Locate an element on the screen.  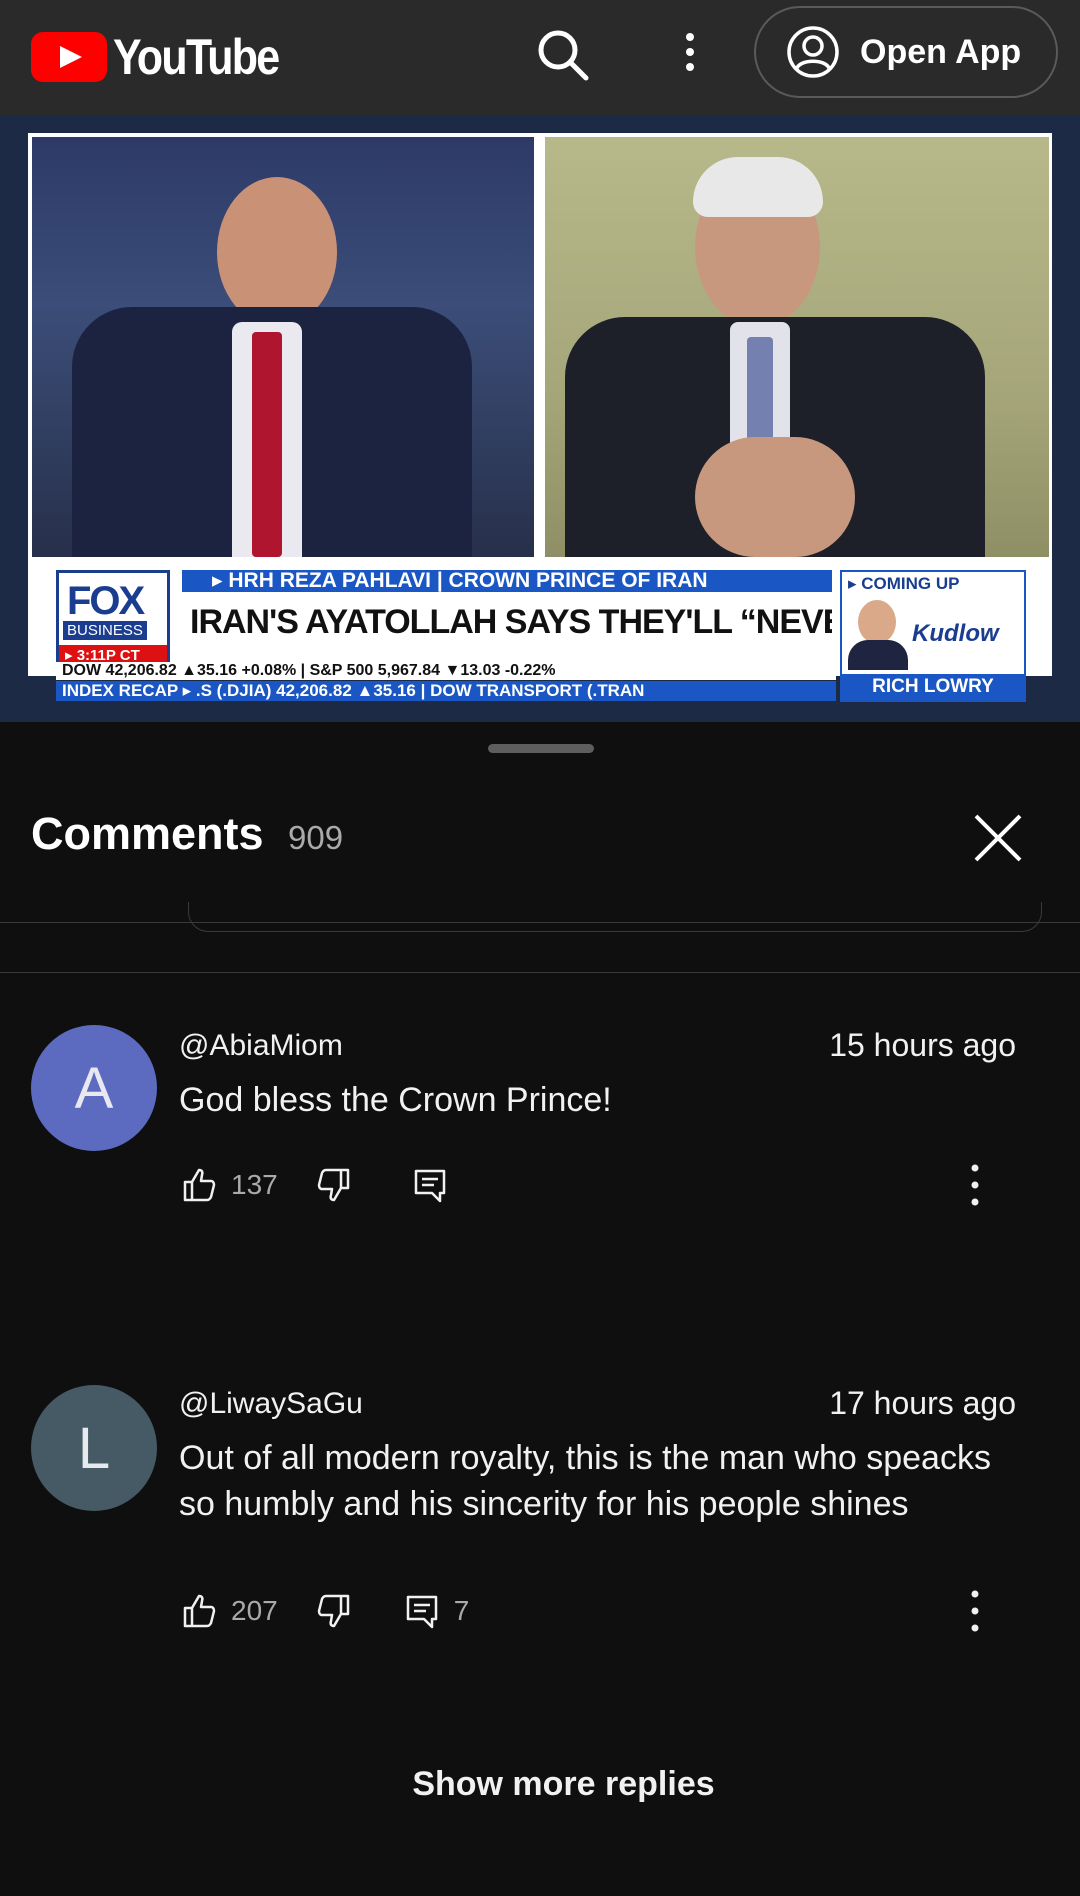
like-count: 207 is located at coordinates (254, 1610).